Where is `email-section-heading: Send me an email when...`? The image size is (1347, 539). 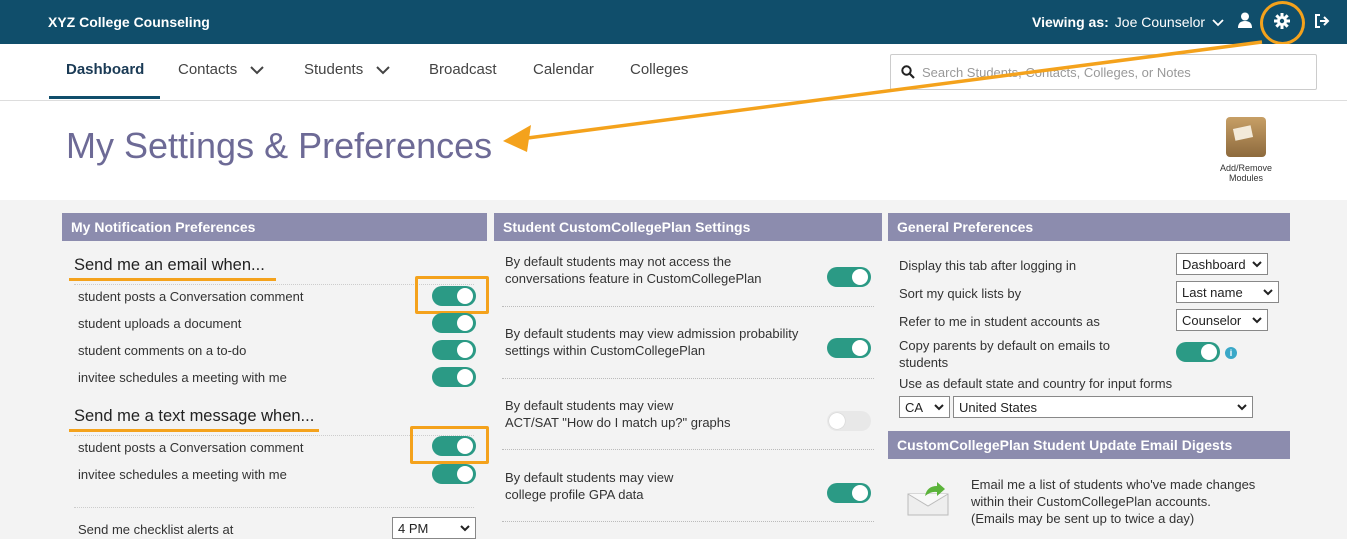 email-section-heading: Send me an email when... is located at coordinates (169, 265).